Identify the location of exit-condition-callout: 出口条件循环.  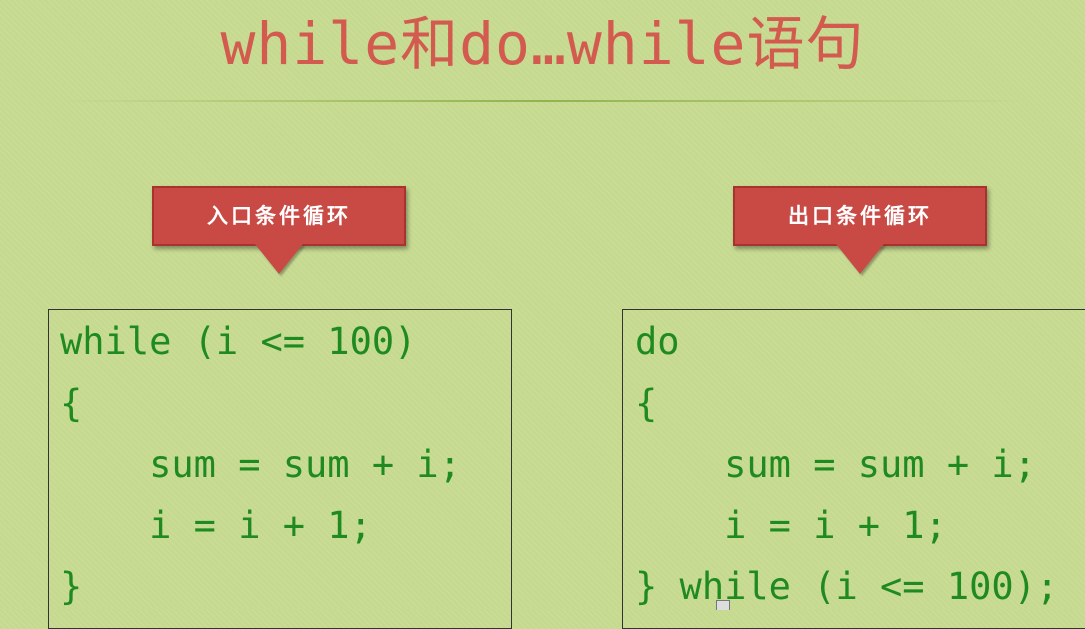
(860, 230).